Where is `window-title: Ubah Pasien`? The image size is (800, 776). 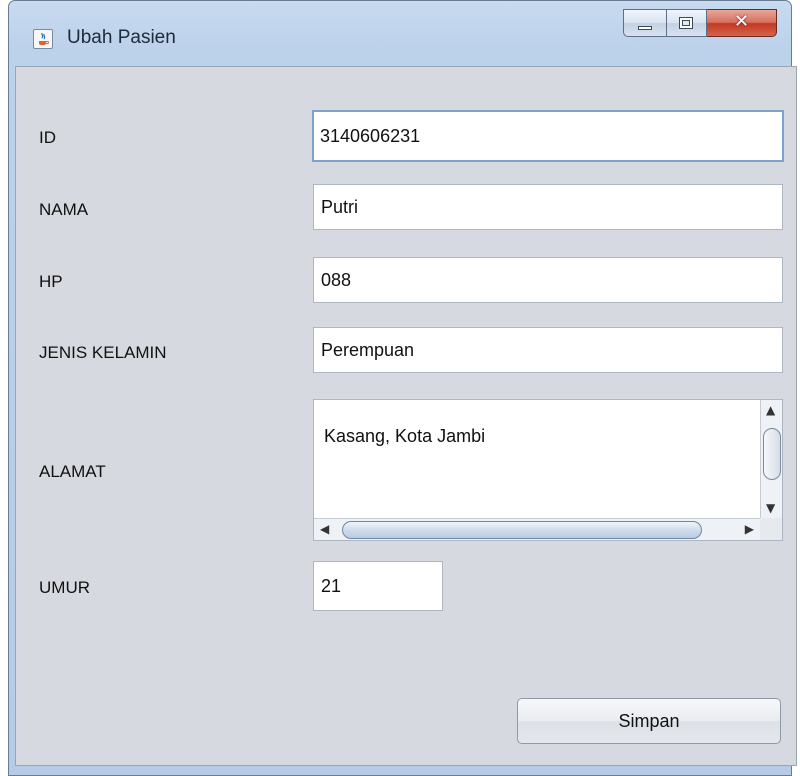
window-title: Ubah Pasien is located at coordinates (121, 37).